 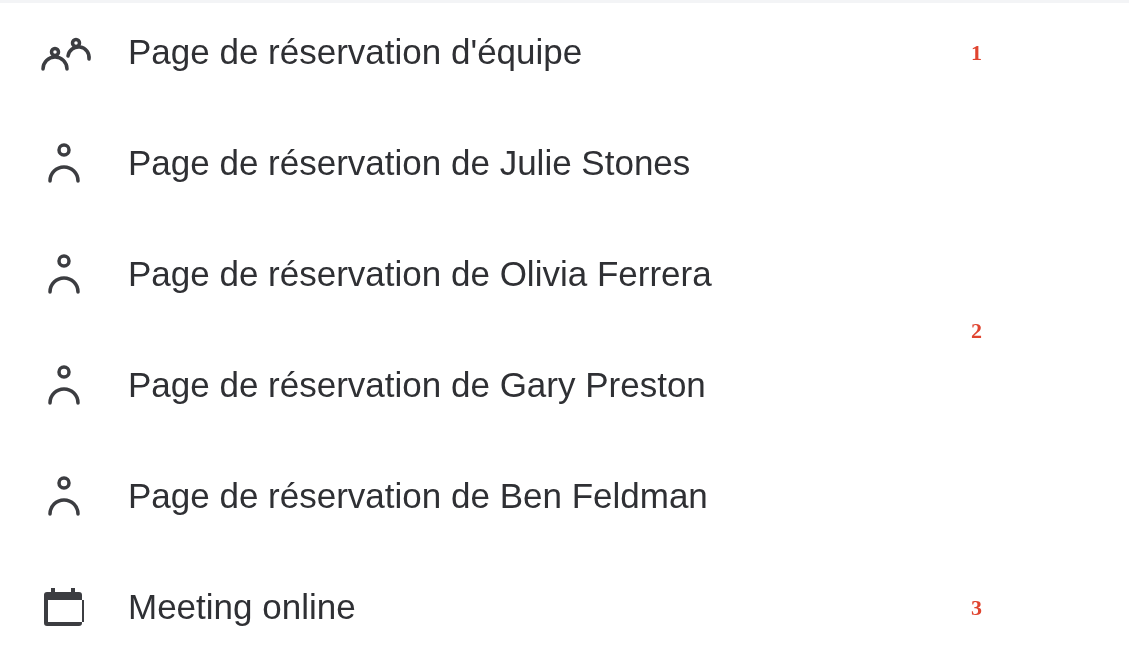 I want to click on annotation-number: 1, so click(x=976, y=53).